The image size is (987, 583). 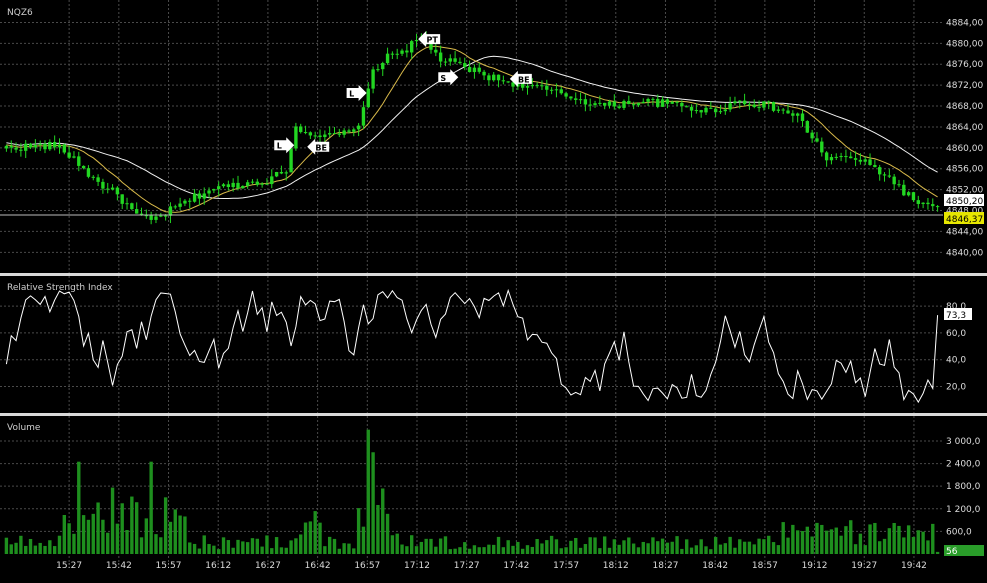 What do you see at coordinates (964, 107) in the screenshot?
I see `price-tick-label: 4868,00` at bounding box center [964, 107].